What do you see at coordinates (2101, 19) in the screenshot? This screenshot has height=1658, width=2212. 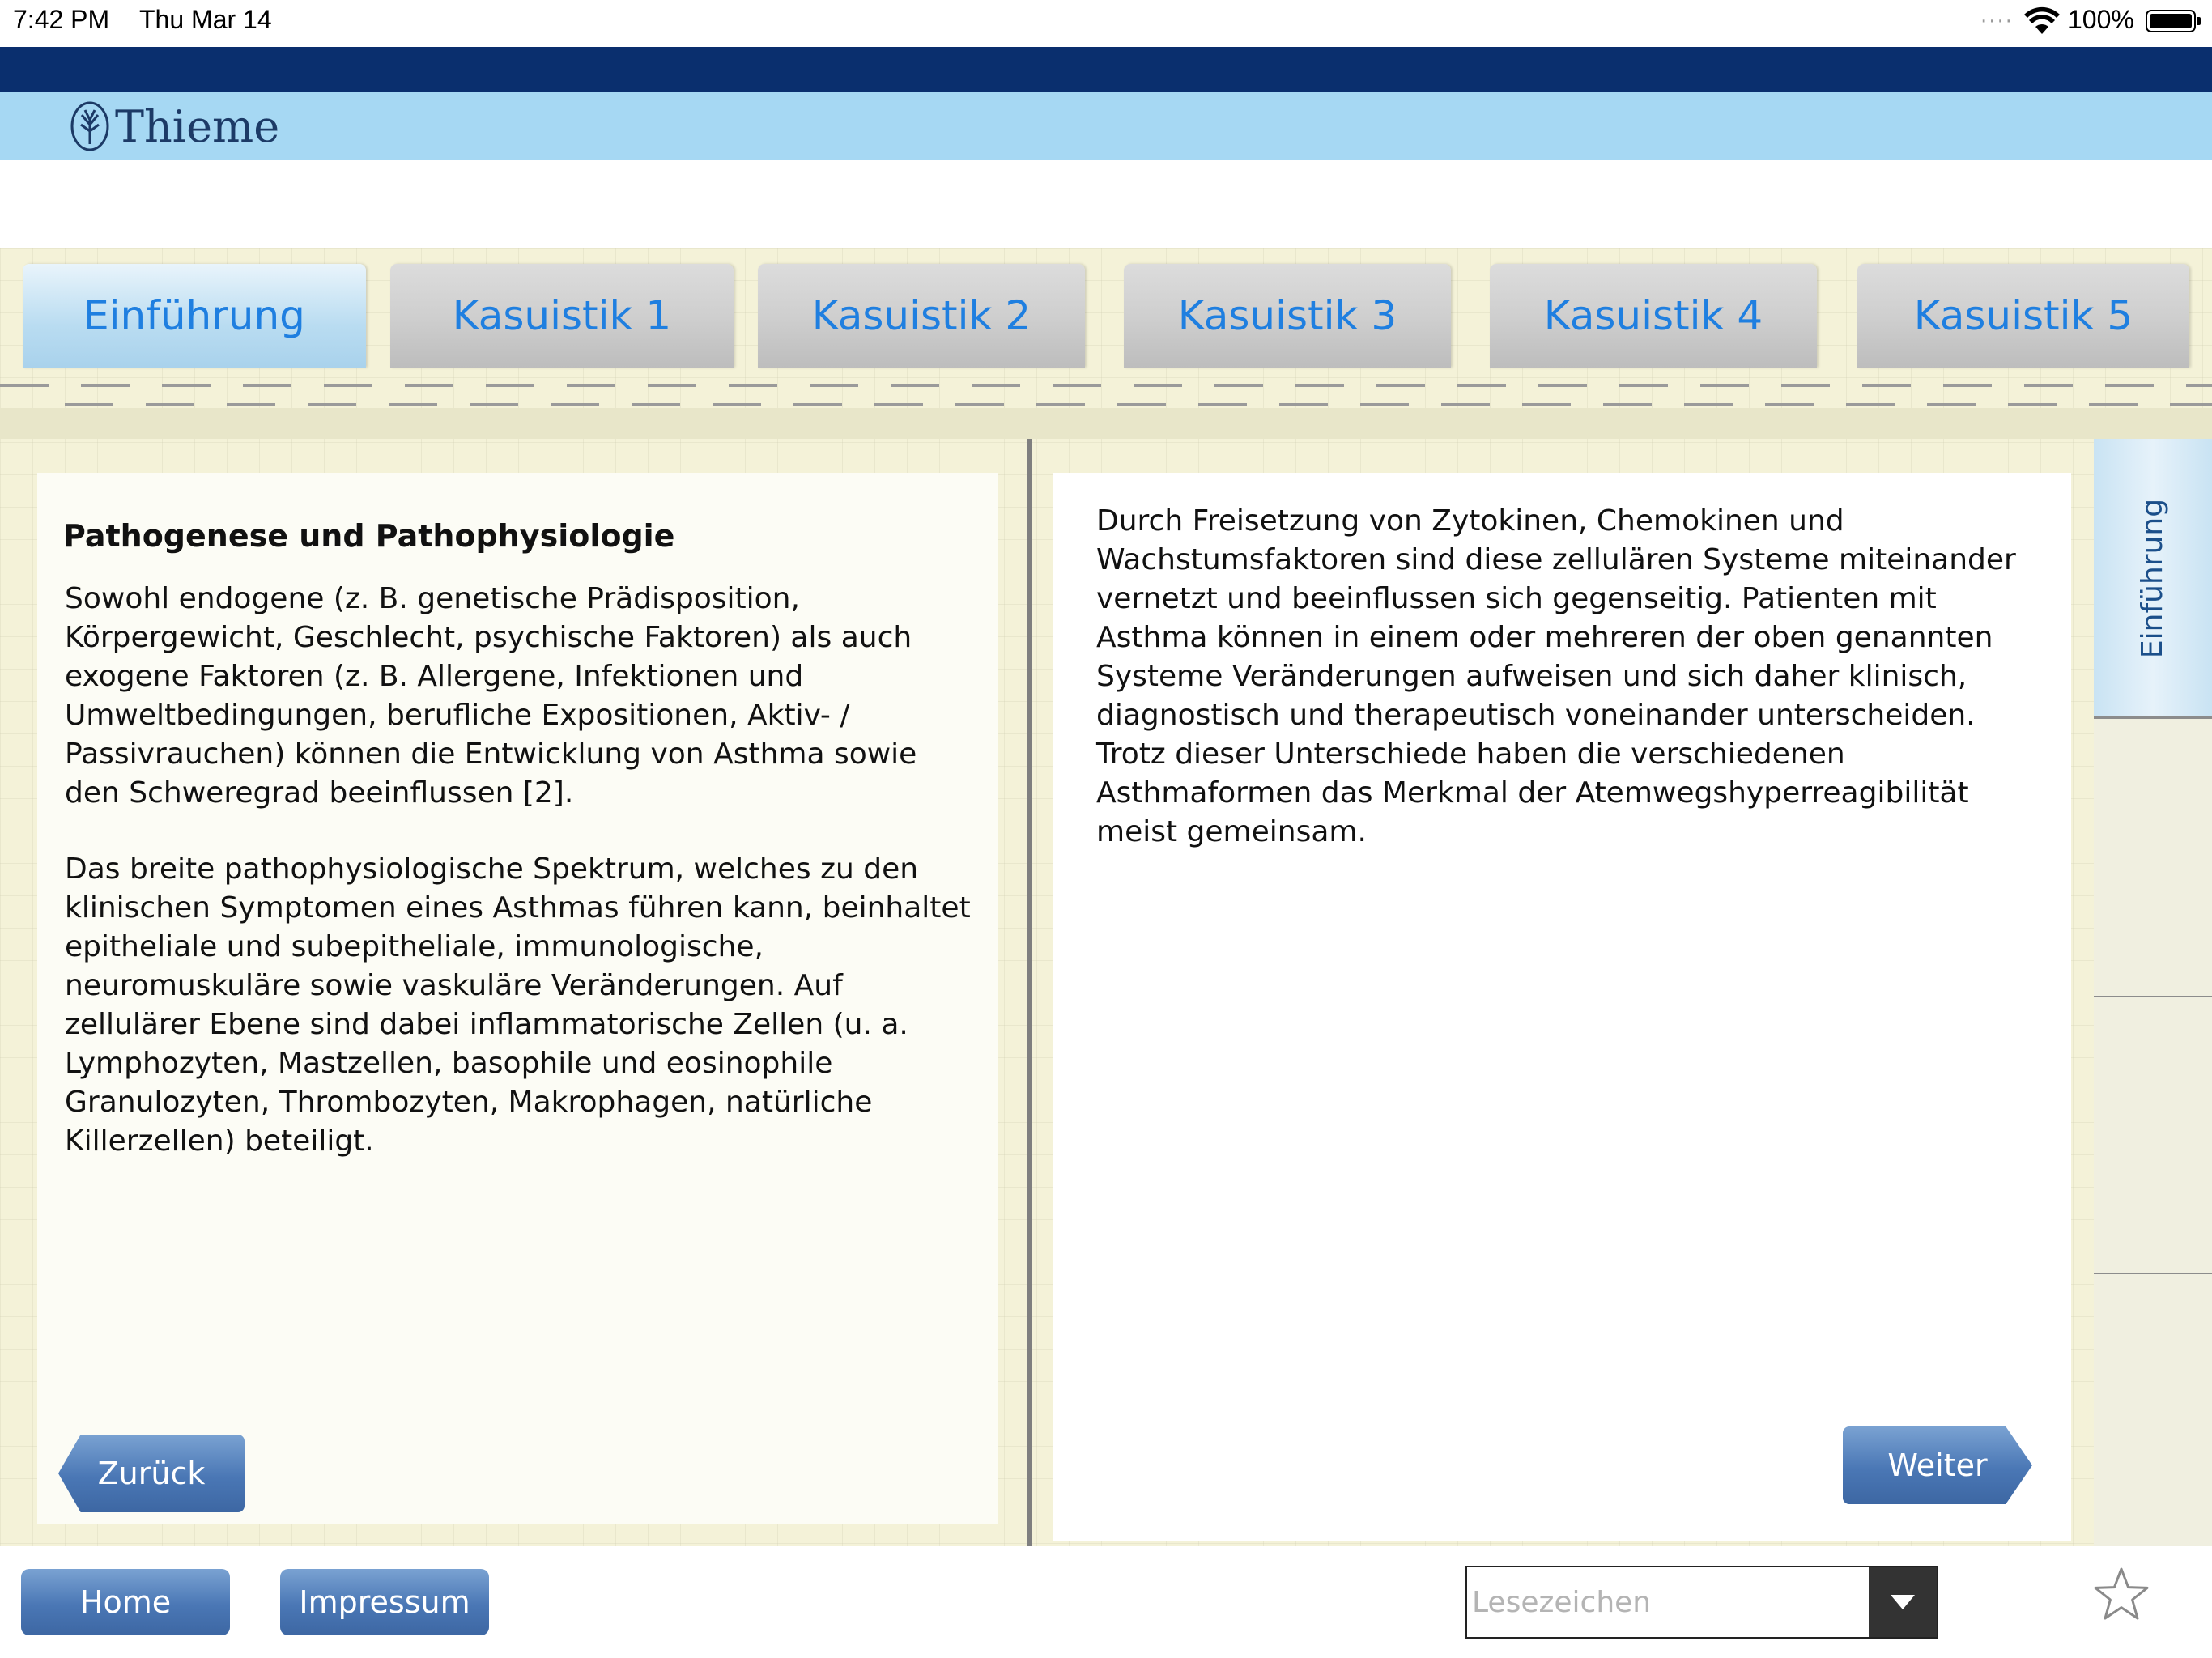 I see `battery-percentage: 100%` at bounding box center [2101, 19].